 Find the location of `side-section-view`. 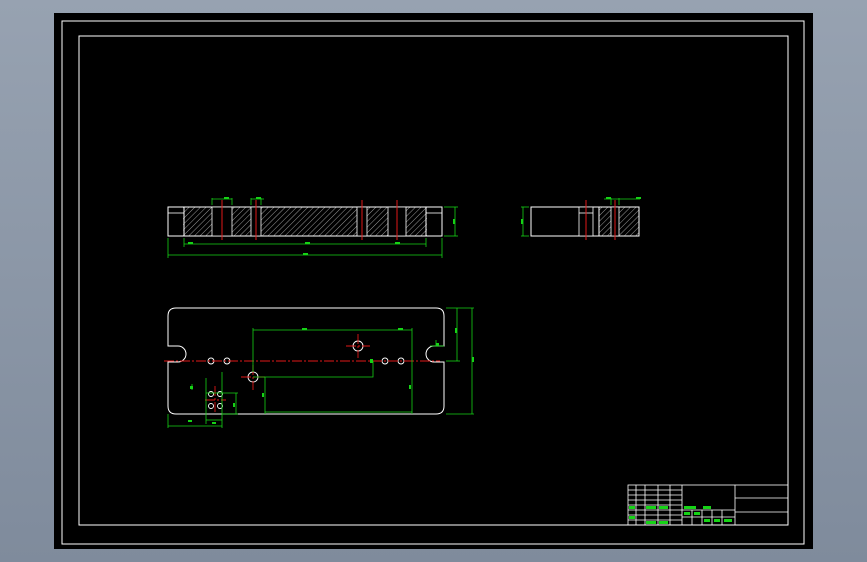

side-section-view is located at coordinates (581, 218).